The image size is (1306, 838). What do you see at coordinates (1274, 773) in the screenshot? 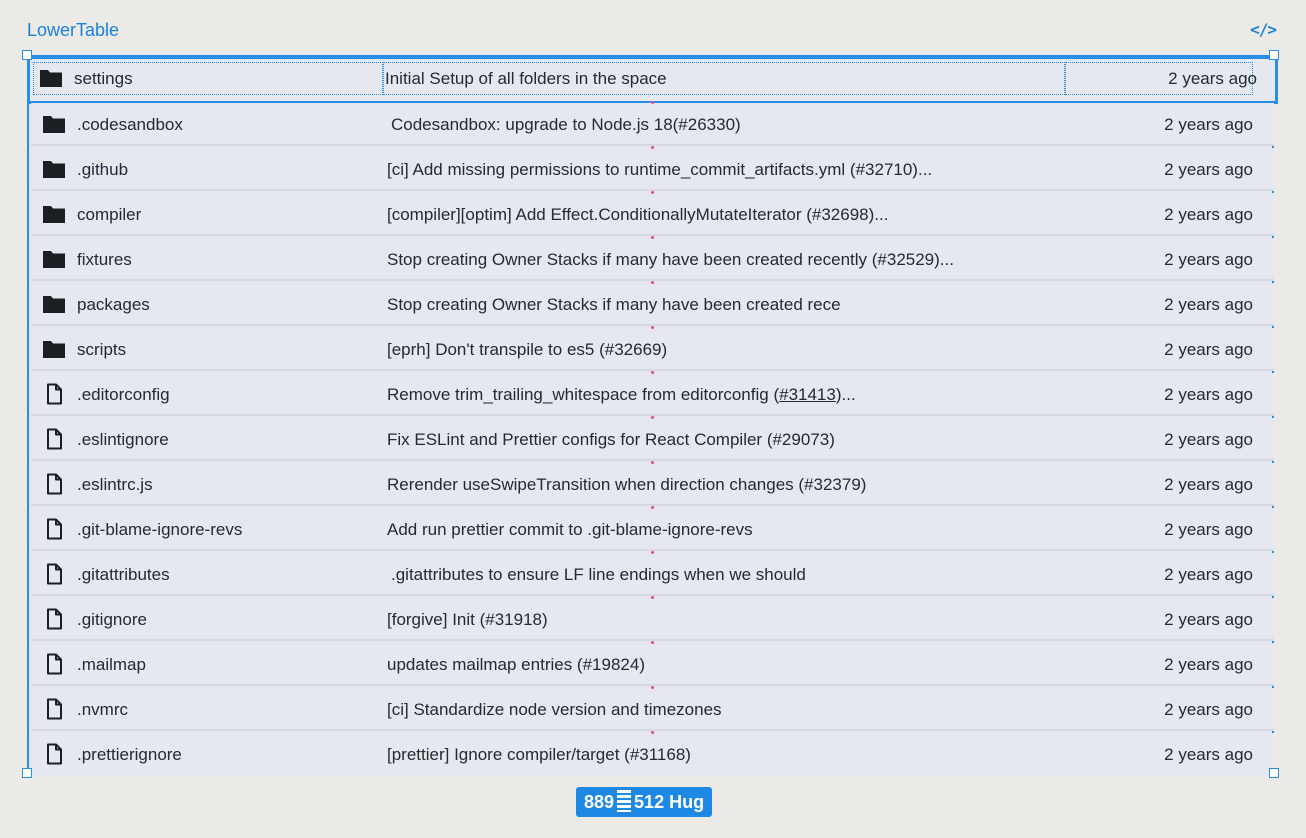
I see `resize-handle-bottom-right` at bounding box center [1274, 773].